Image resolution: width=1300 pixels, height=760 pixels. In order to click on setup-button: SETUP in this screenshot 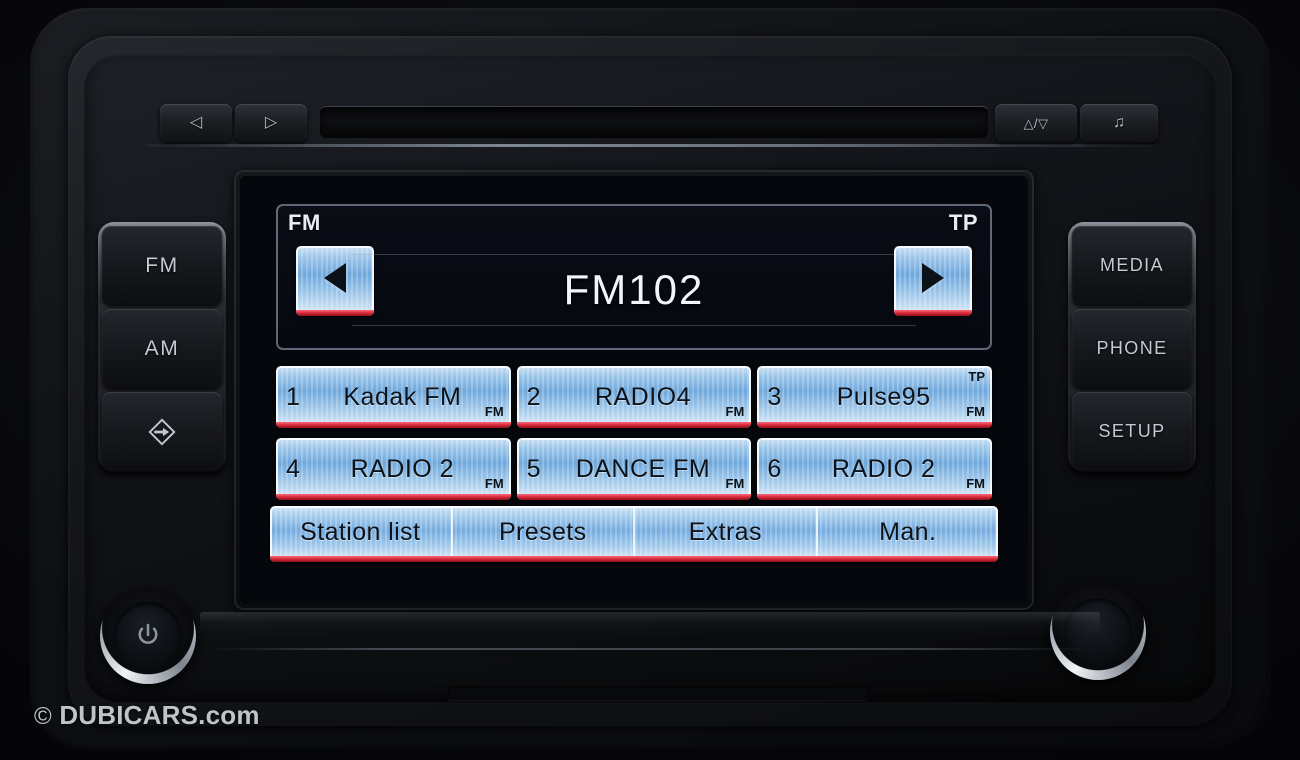, I will do `click(1132, 431)`.